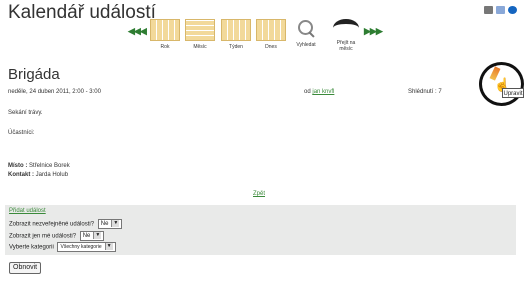 The image size is (525, 282). I want to click on next-year-arrows-icon: ▶▶▶, so click(373, 31).